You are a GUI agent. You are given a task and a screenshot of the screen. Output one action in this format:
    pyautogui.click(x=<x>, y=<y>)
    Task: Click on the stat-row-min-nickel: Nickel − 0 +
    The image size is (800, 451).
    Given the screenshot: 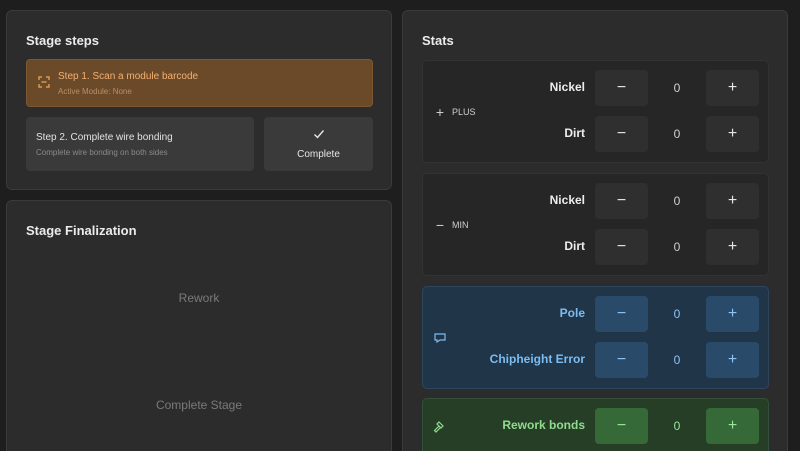 What is the action you would take?
    pyautogui.click(x=596, y=201)
    